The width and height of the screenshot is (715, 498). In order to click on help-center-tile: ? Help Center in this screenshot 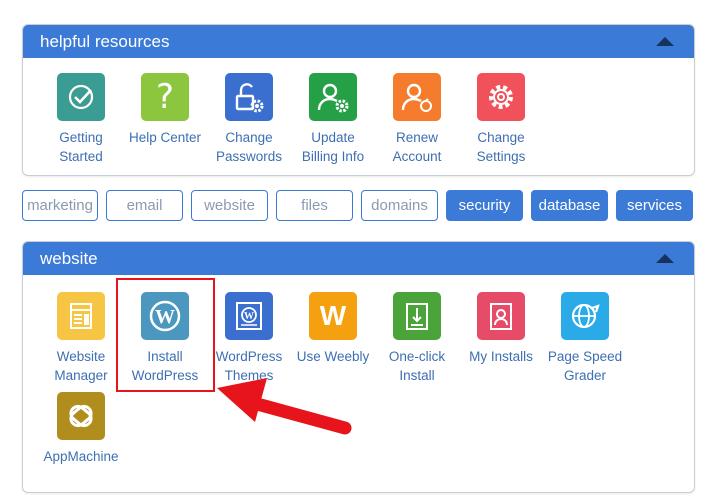, I will do `click(165, 110)`.